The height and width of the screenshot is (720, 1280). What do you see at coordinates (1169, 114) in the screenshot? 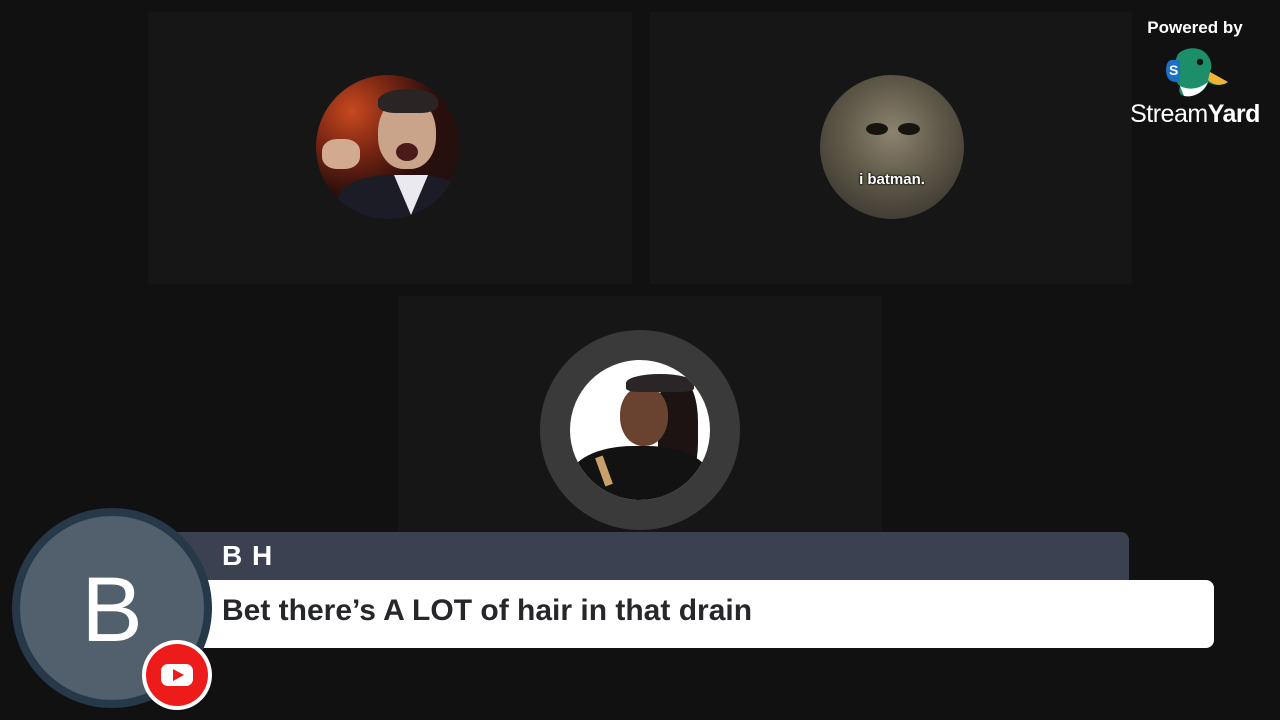
I see `brand-name-part: Stream` at bounding box center [1169, 114].